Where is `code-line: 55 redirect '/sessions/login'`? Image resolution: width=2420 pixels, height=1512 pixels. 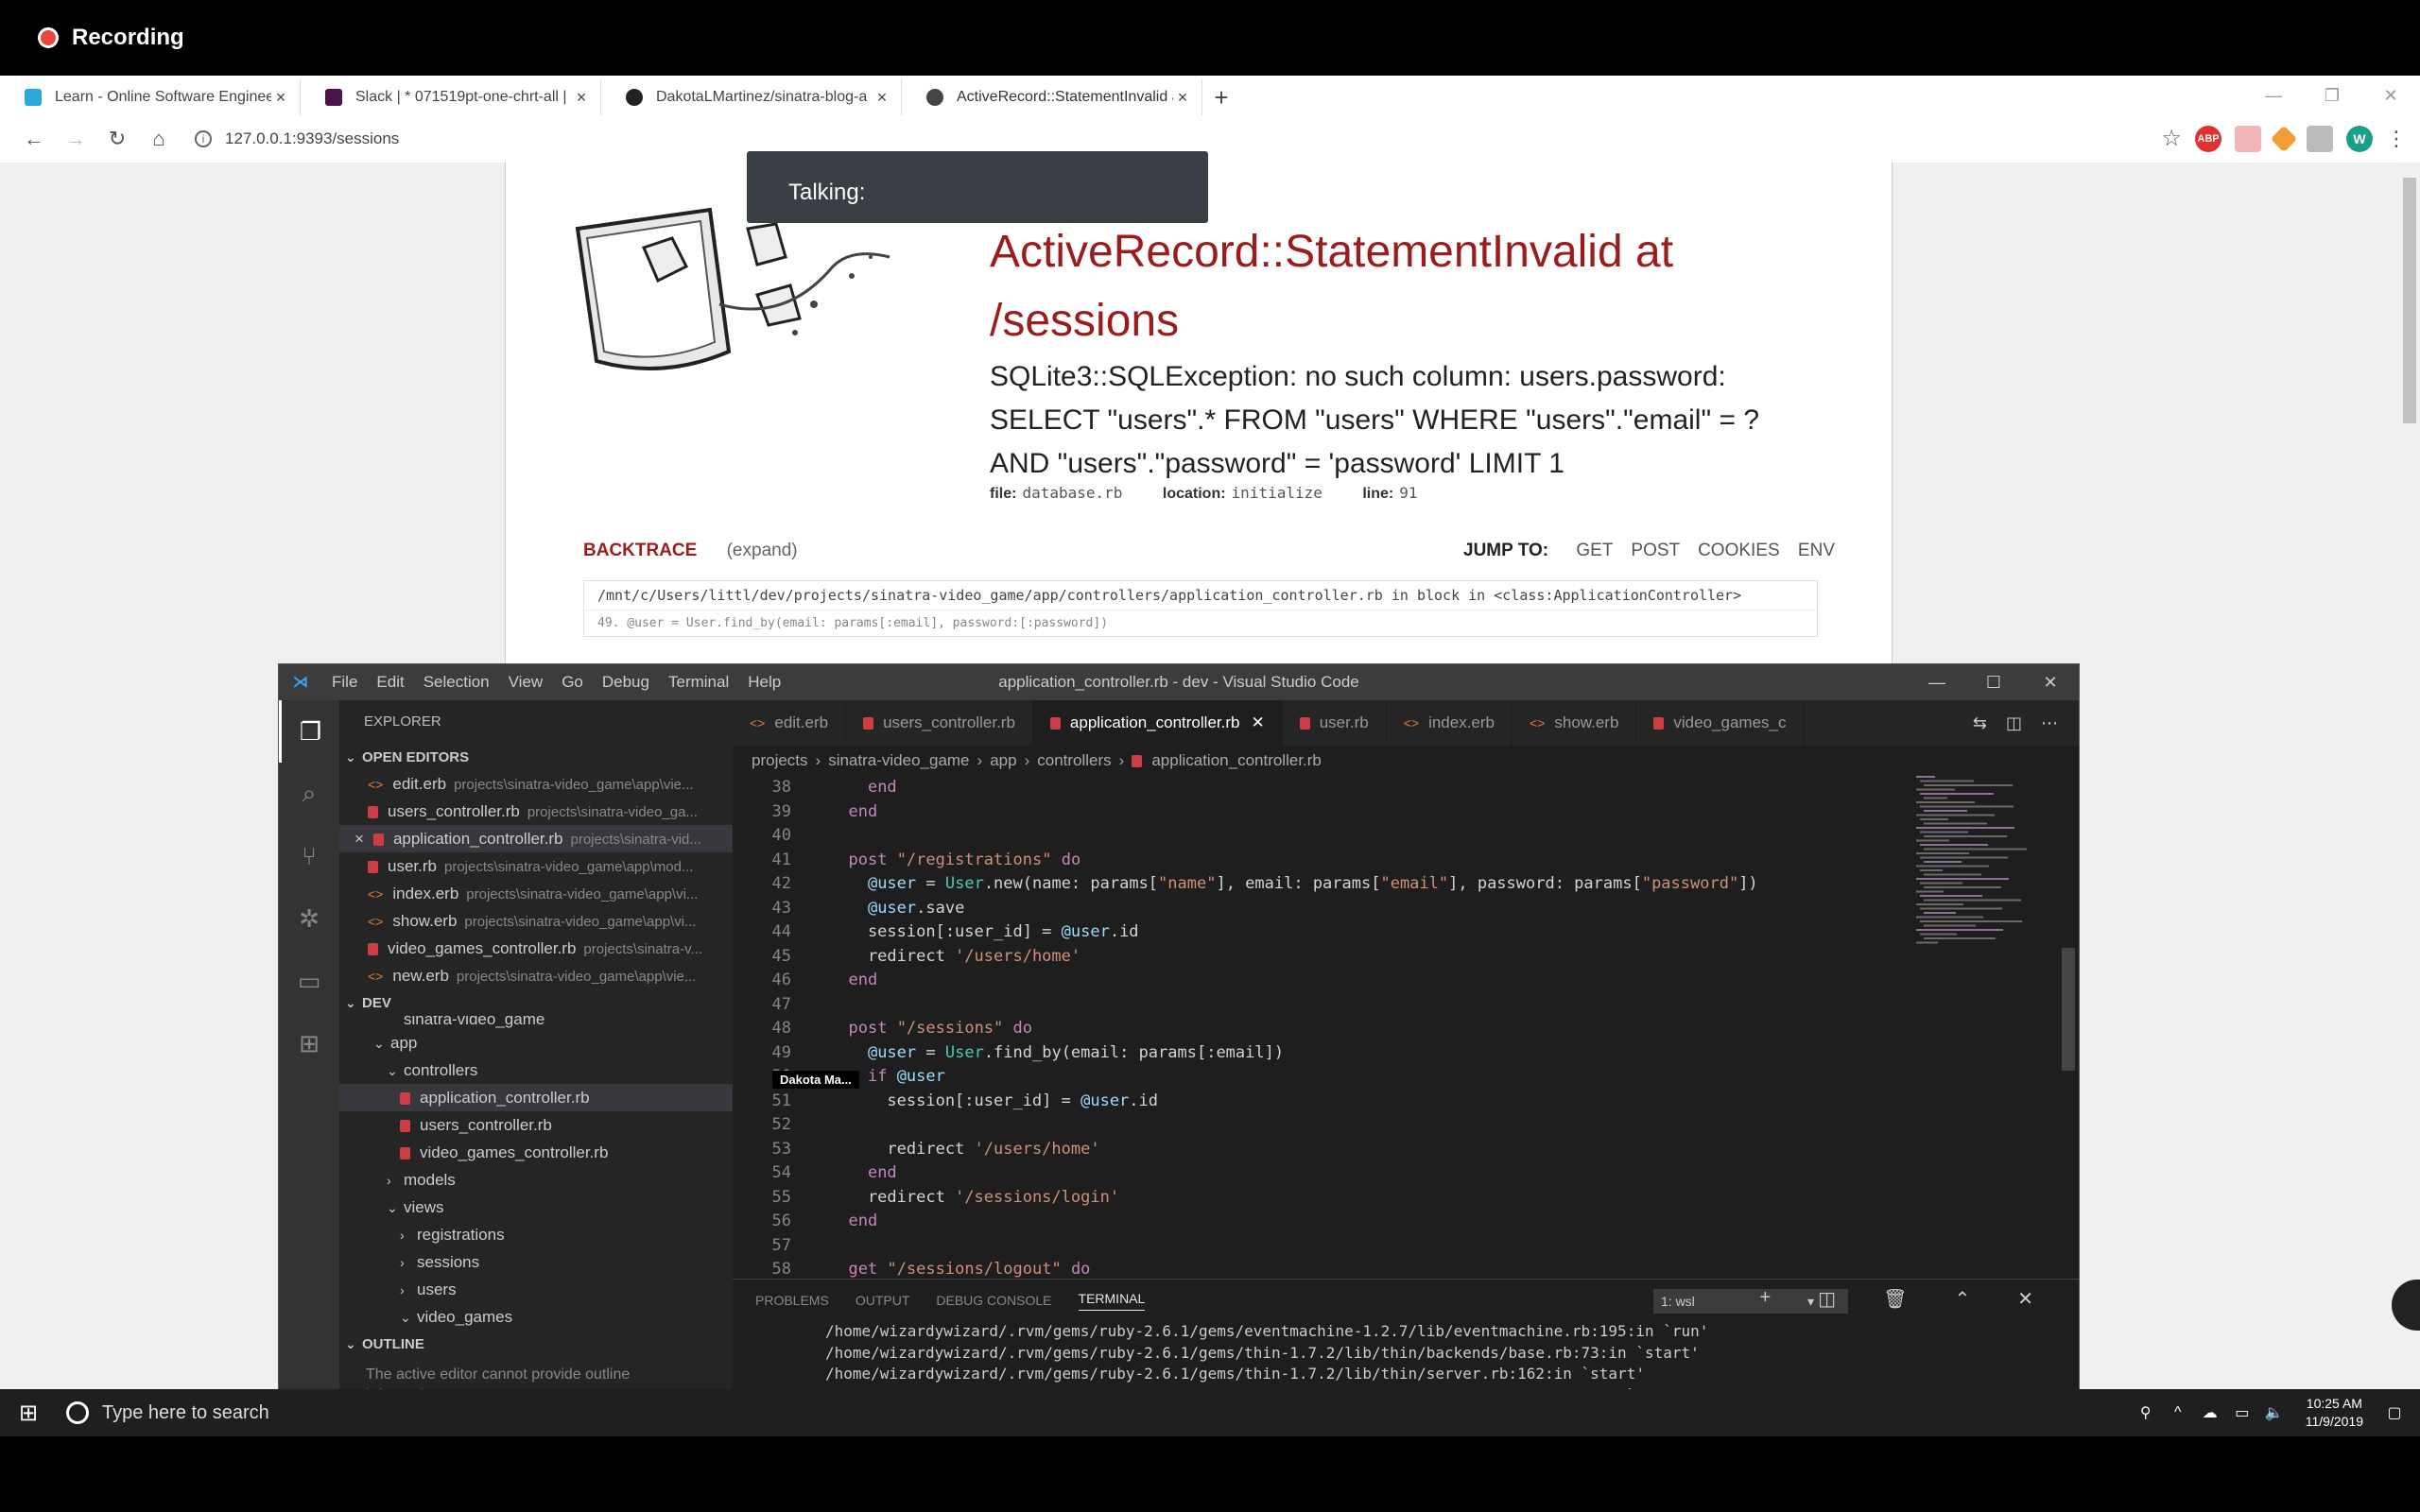
code-line: 55 redirect '/sessions/login' is located at coordinates (1319, 1198).